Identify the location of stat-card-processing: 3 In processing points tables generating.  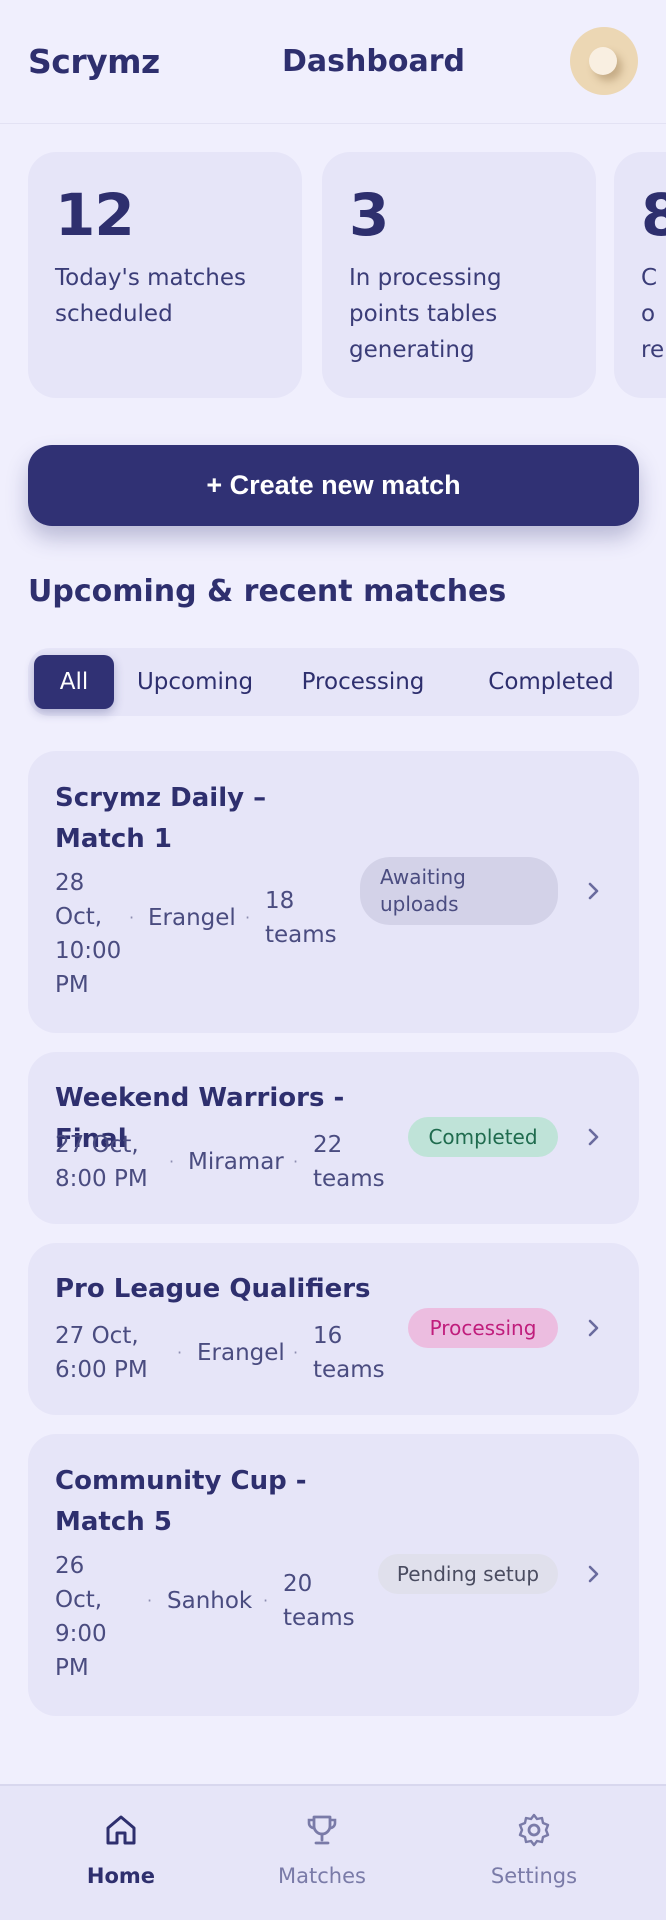
(459, 275).